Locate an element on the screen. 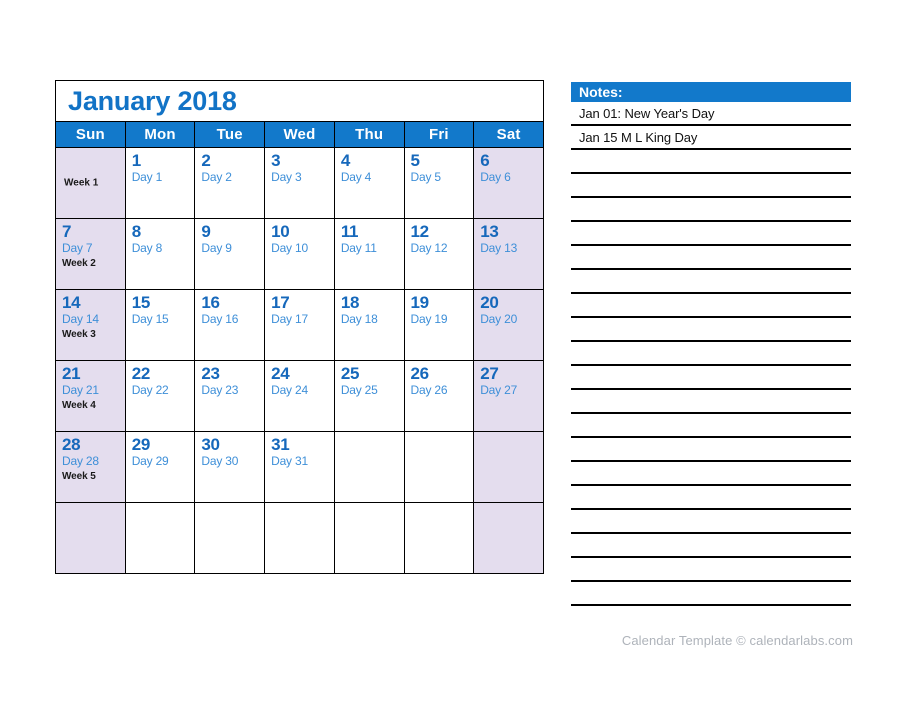  day-cell-content: 30 Day 30 is located at coordinates (229, 450).